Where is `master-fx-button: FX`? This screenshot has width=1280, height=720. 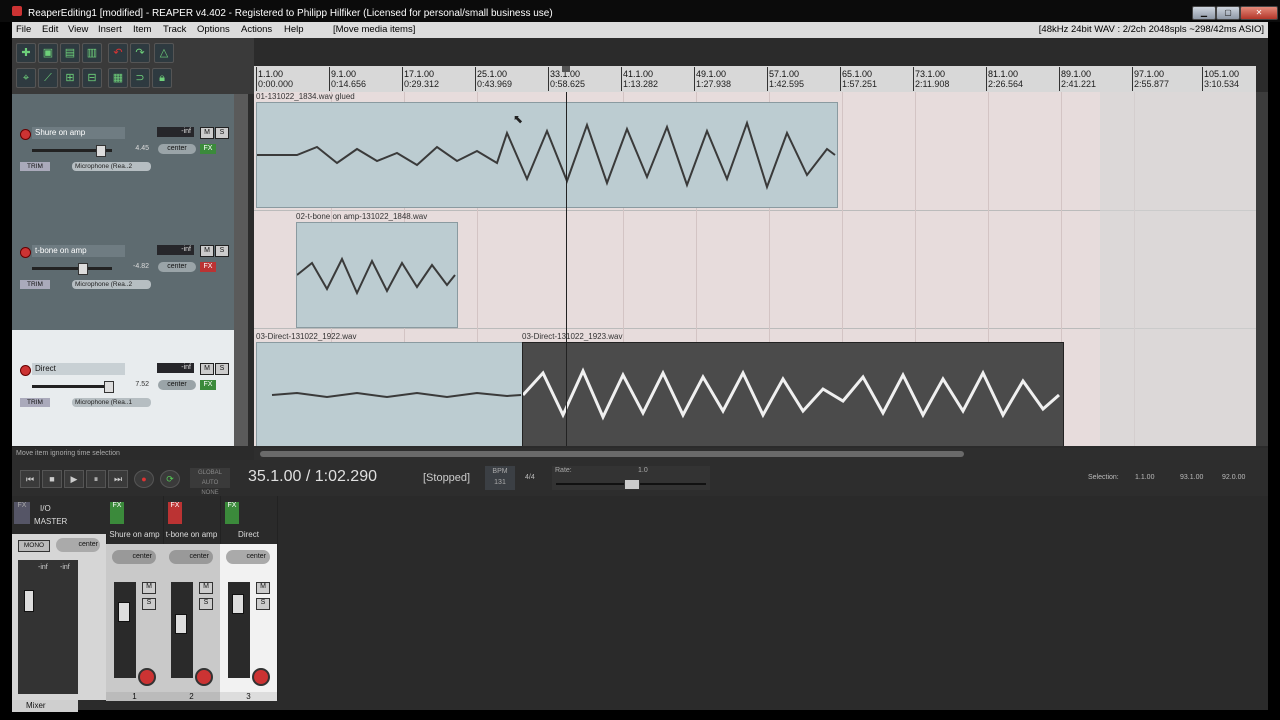
master-fx-button: FX is located at coordinates (22, 513).